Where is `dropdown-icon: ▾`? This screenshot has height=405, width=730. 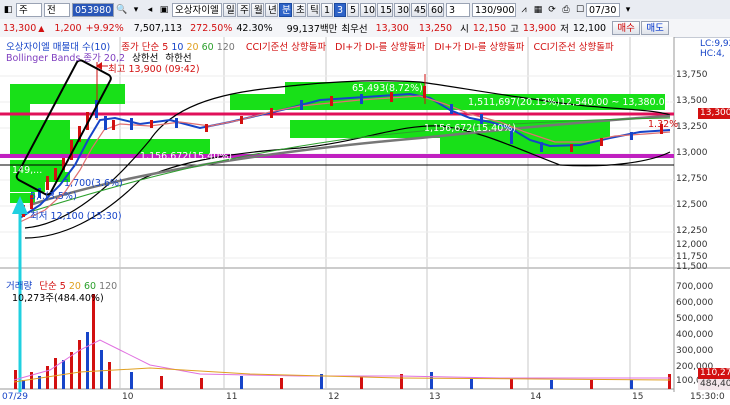 dropdown-icon: ▾ is located at coordinates (136, 10).